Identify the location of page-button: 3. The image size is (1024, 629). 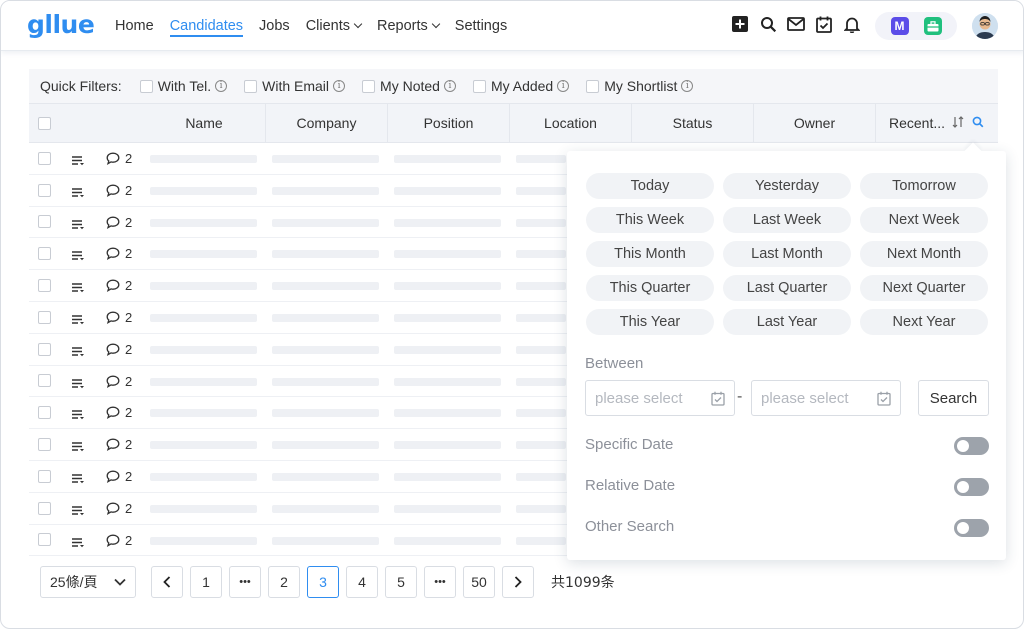
(323, 582).